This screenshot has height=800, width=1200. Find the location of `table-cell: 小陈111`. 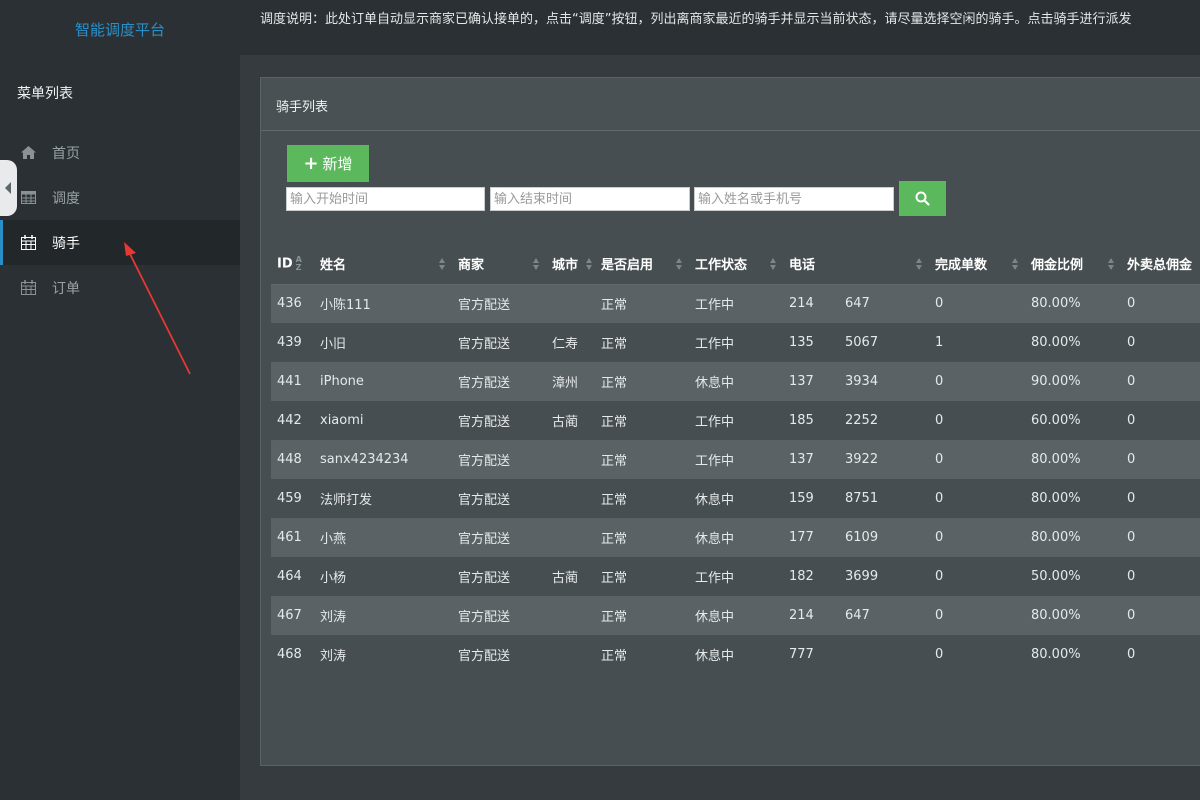

table-cell: 小陈111 is located at coordinates (383, 303).